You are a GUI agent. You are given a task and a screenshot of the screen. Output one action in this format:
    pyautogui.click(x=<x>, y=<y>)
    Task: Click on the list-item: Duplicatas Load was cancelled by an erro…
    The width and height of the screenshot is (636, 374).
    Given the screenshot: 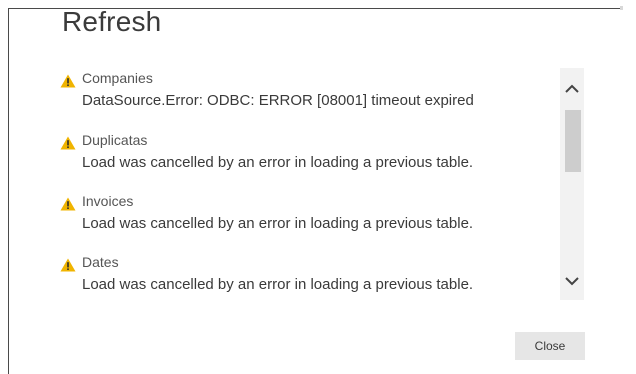 What is the action you would take?
    pyautogui.click(x=310, y=157)
    